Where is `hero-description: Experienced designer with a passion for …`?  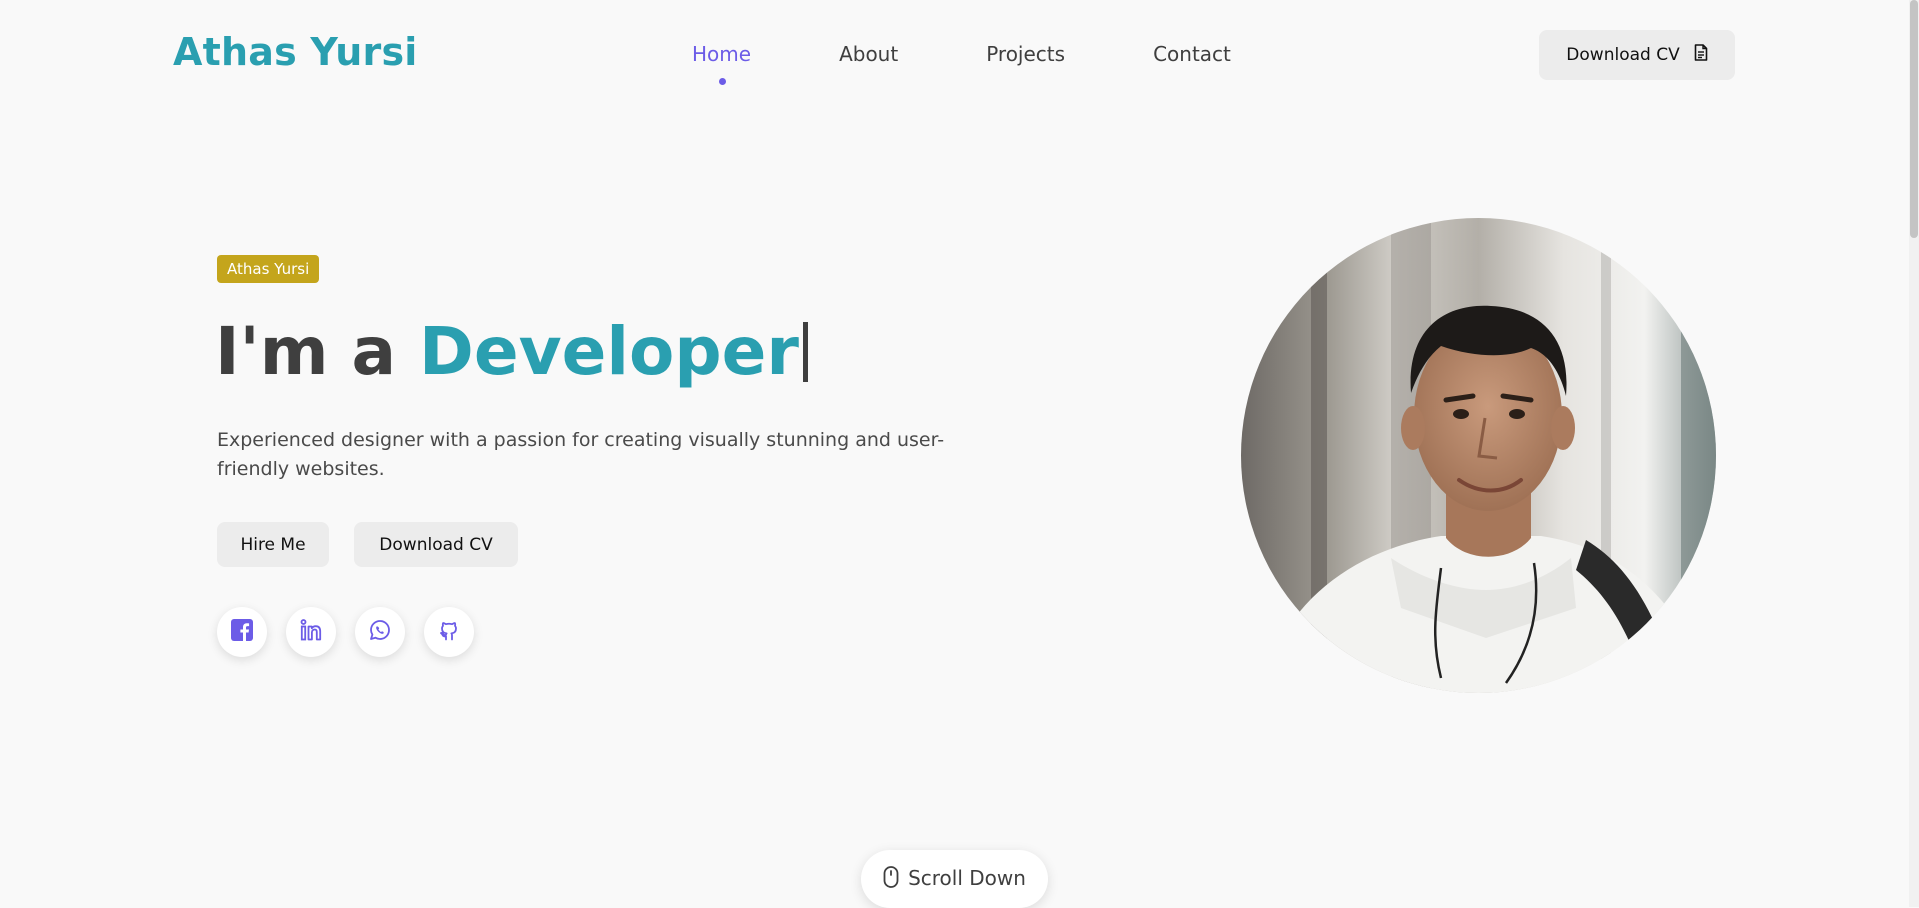 hero-description: Experienced designer with a passion for … is located at coordinates (581, 454).